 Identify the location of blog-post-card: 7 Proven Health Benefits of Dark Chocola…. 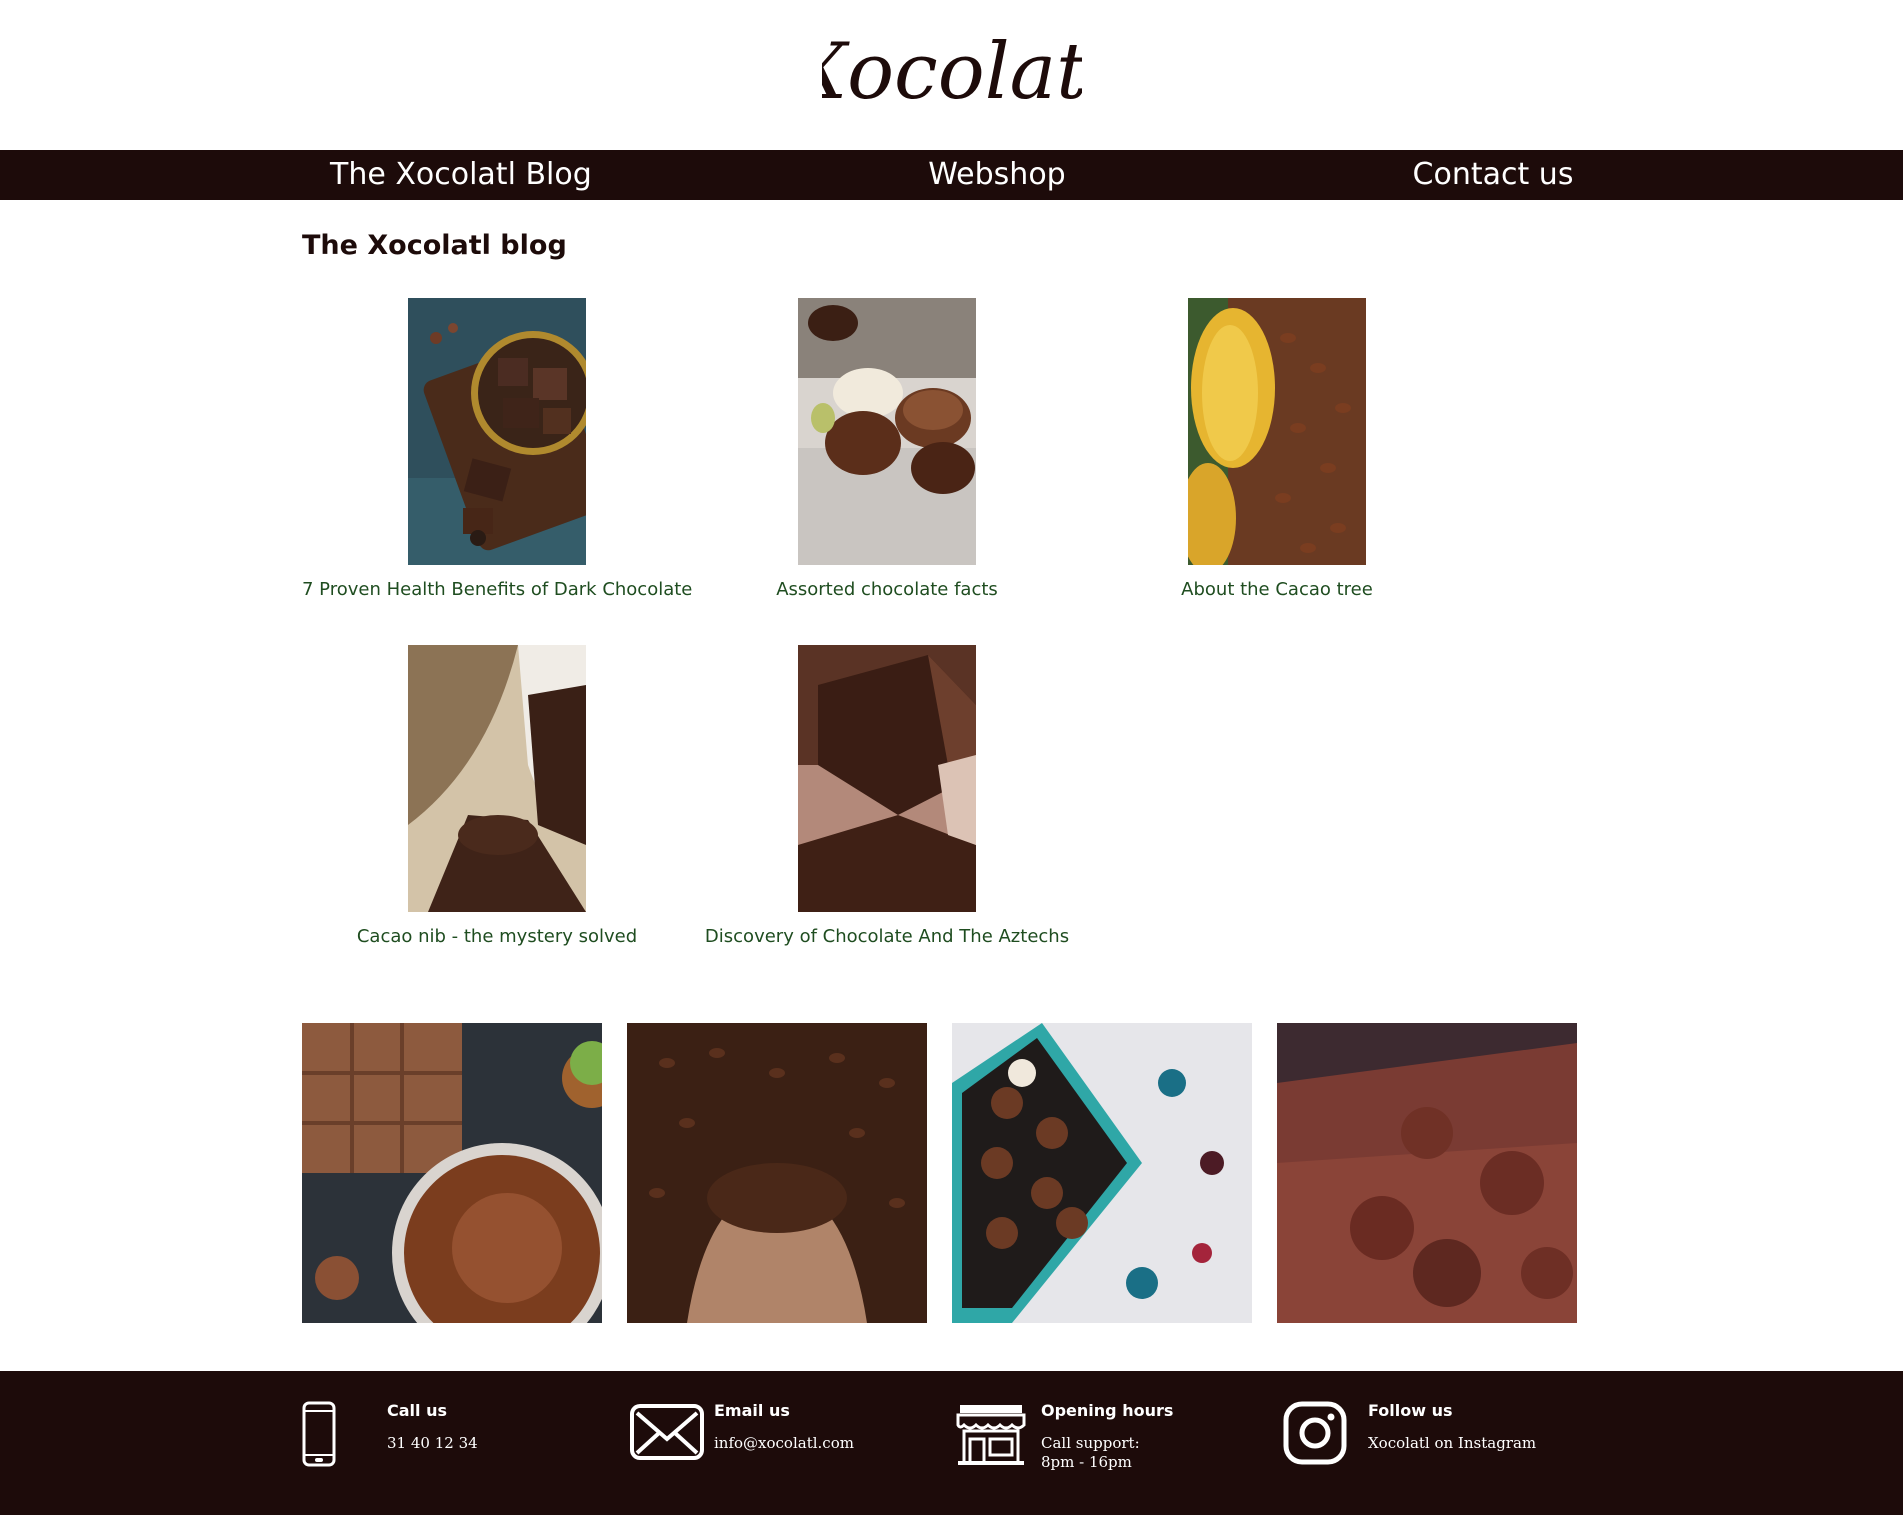
(497, 449).